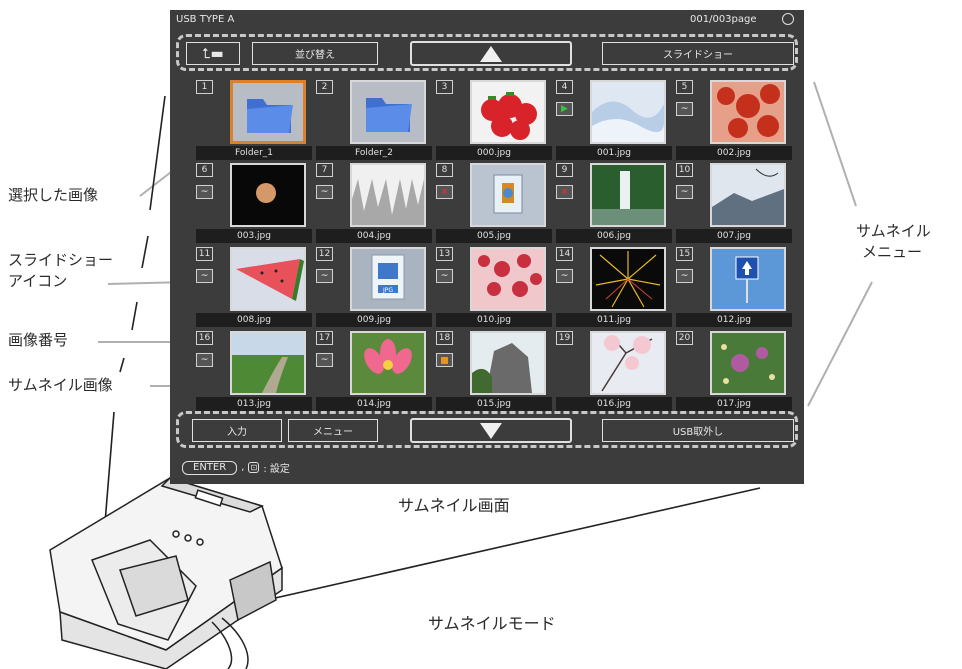 The image size is (962, 669). What do you see at coordinates (494, 404) in the screenshot?
I see `file-name: 015.jpg` at bounding box center [494, 404].